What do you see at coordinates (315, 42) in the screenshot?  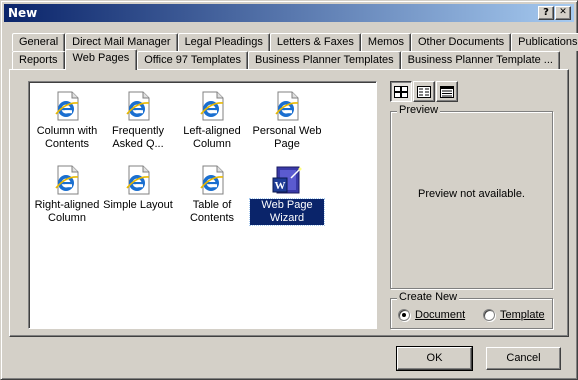 I see `tab-letters-faxes: Letters & Faxes` at bounding box center [315, 42].